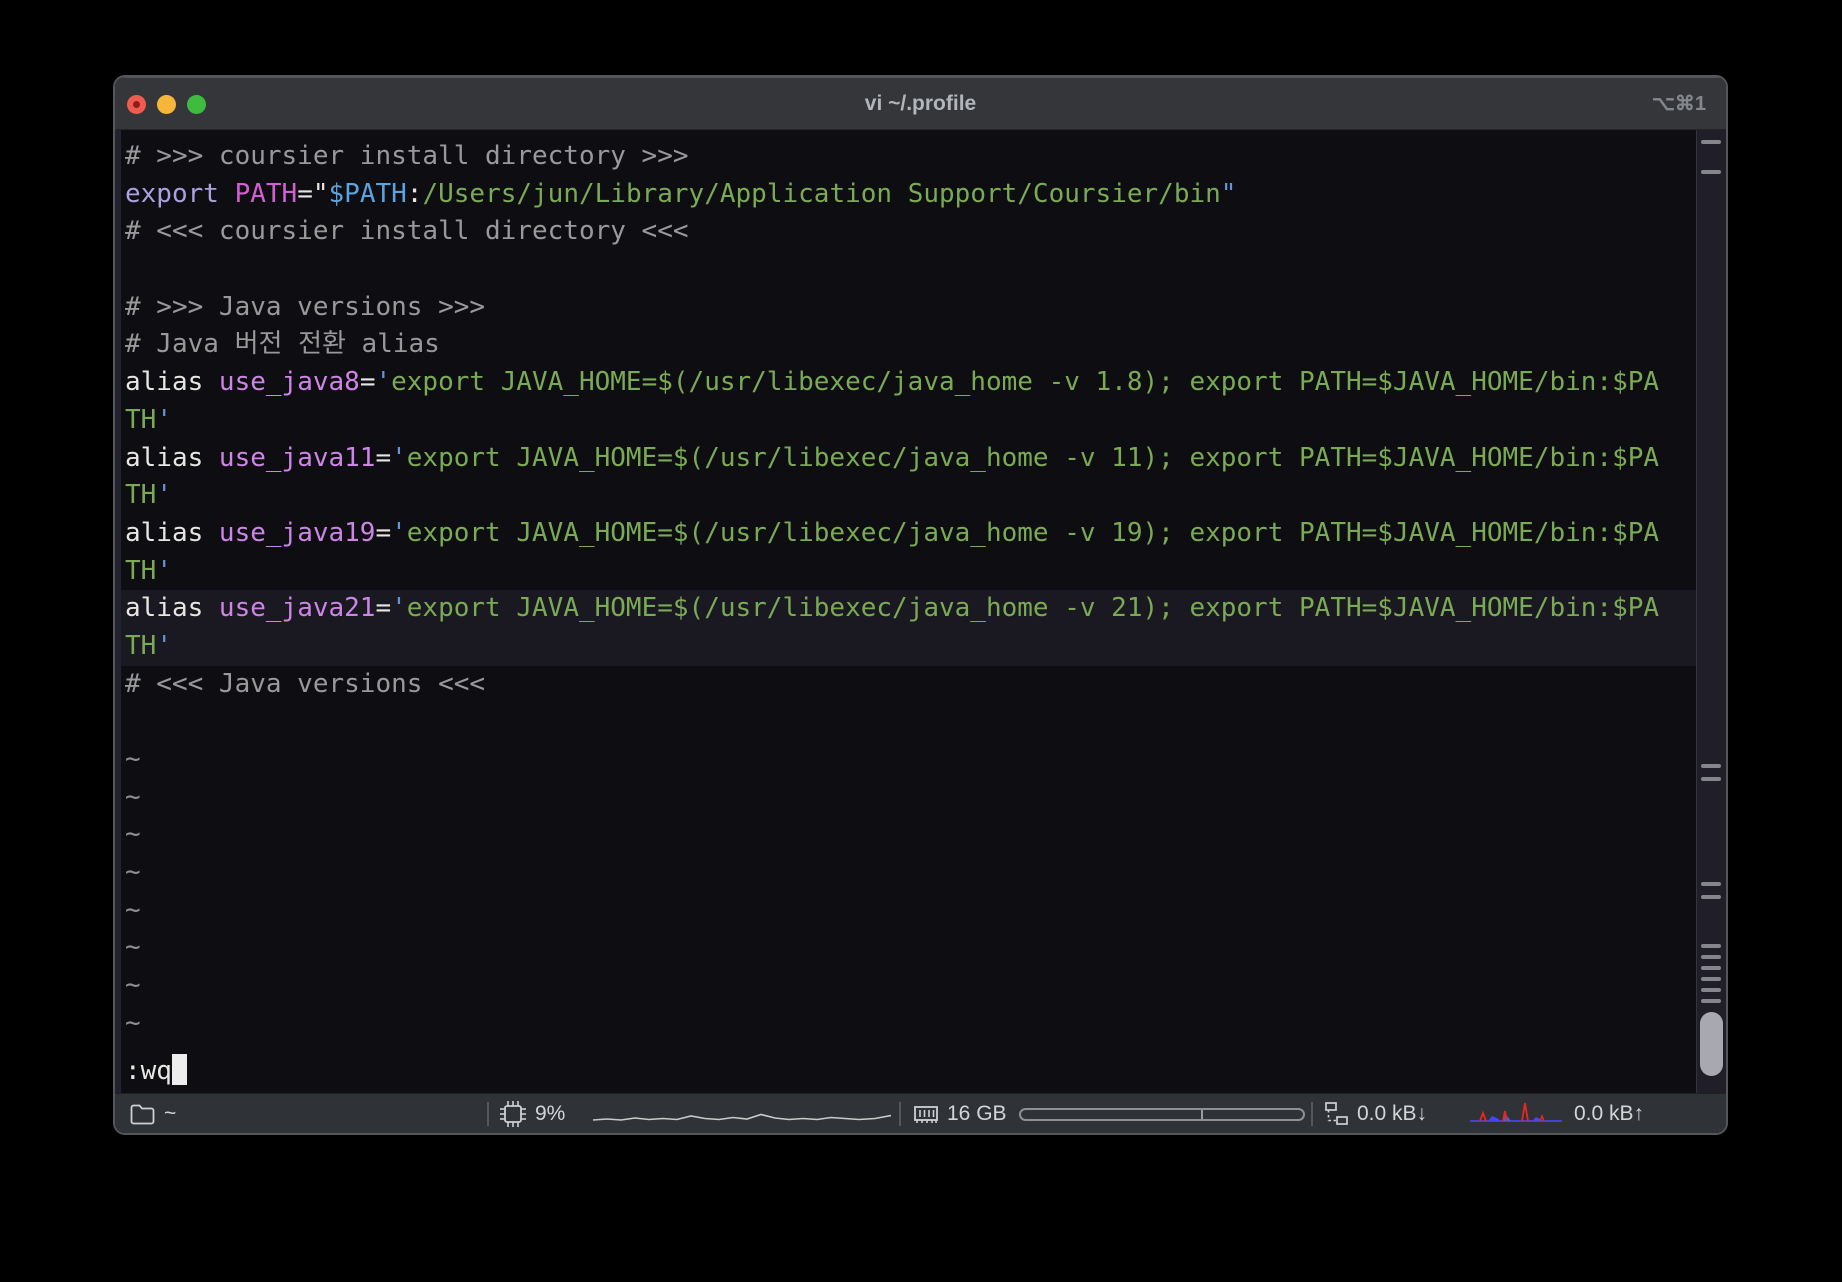 Image resolution: width=1842 pixels, height=1282 pixels. What do you see at coordinates (170, 1113) in the screenshot?
I see `cwd-label: ~` at bounding box center [170, 1113].